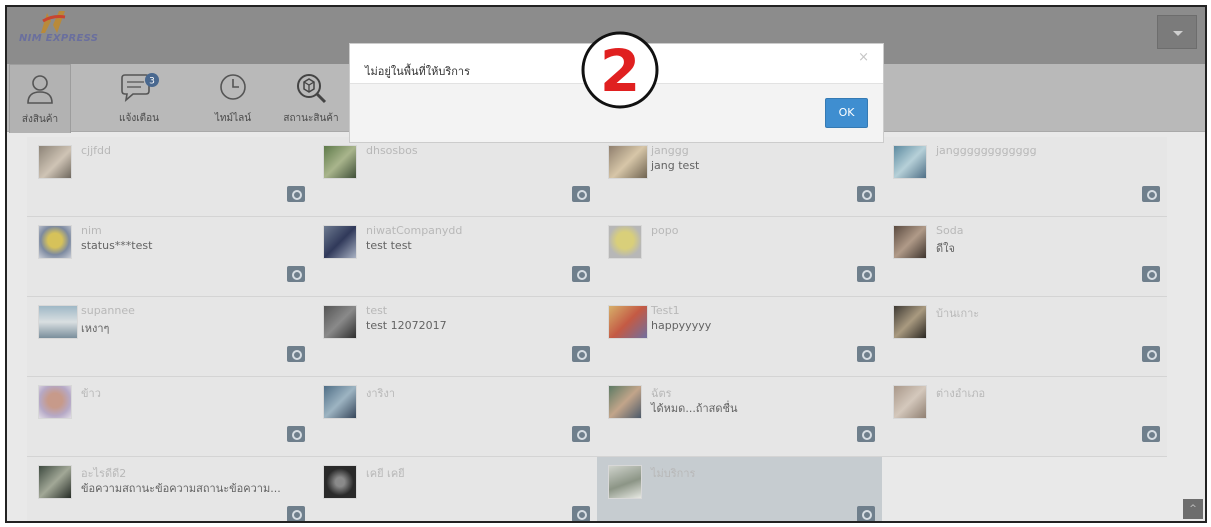 The width and height of the screenshot is (1211, 527). Describe the element at coordinates (454, 177) in the screenshot. I see `list-item: dhsosbos` at that location.